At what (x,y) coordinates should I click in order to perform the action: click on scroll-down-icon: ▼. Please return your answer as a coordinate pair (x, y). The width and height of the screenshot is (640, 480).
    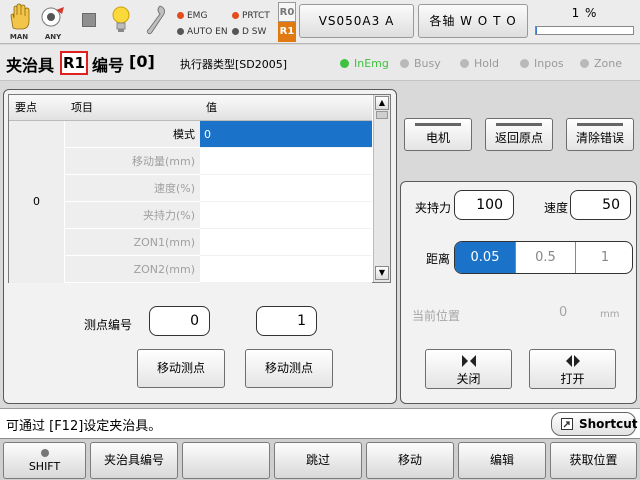
    Looking at the image, I should click on (382, 273).